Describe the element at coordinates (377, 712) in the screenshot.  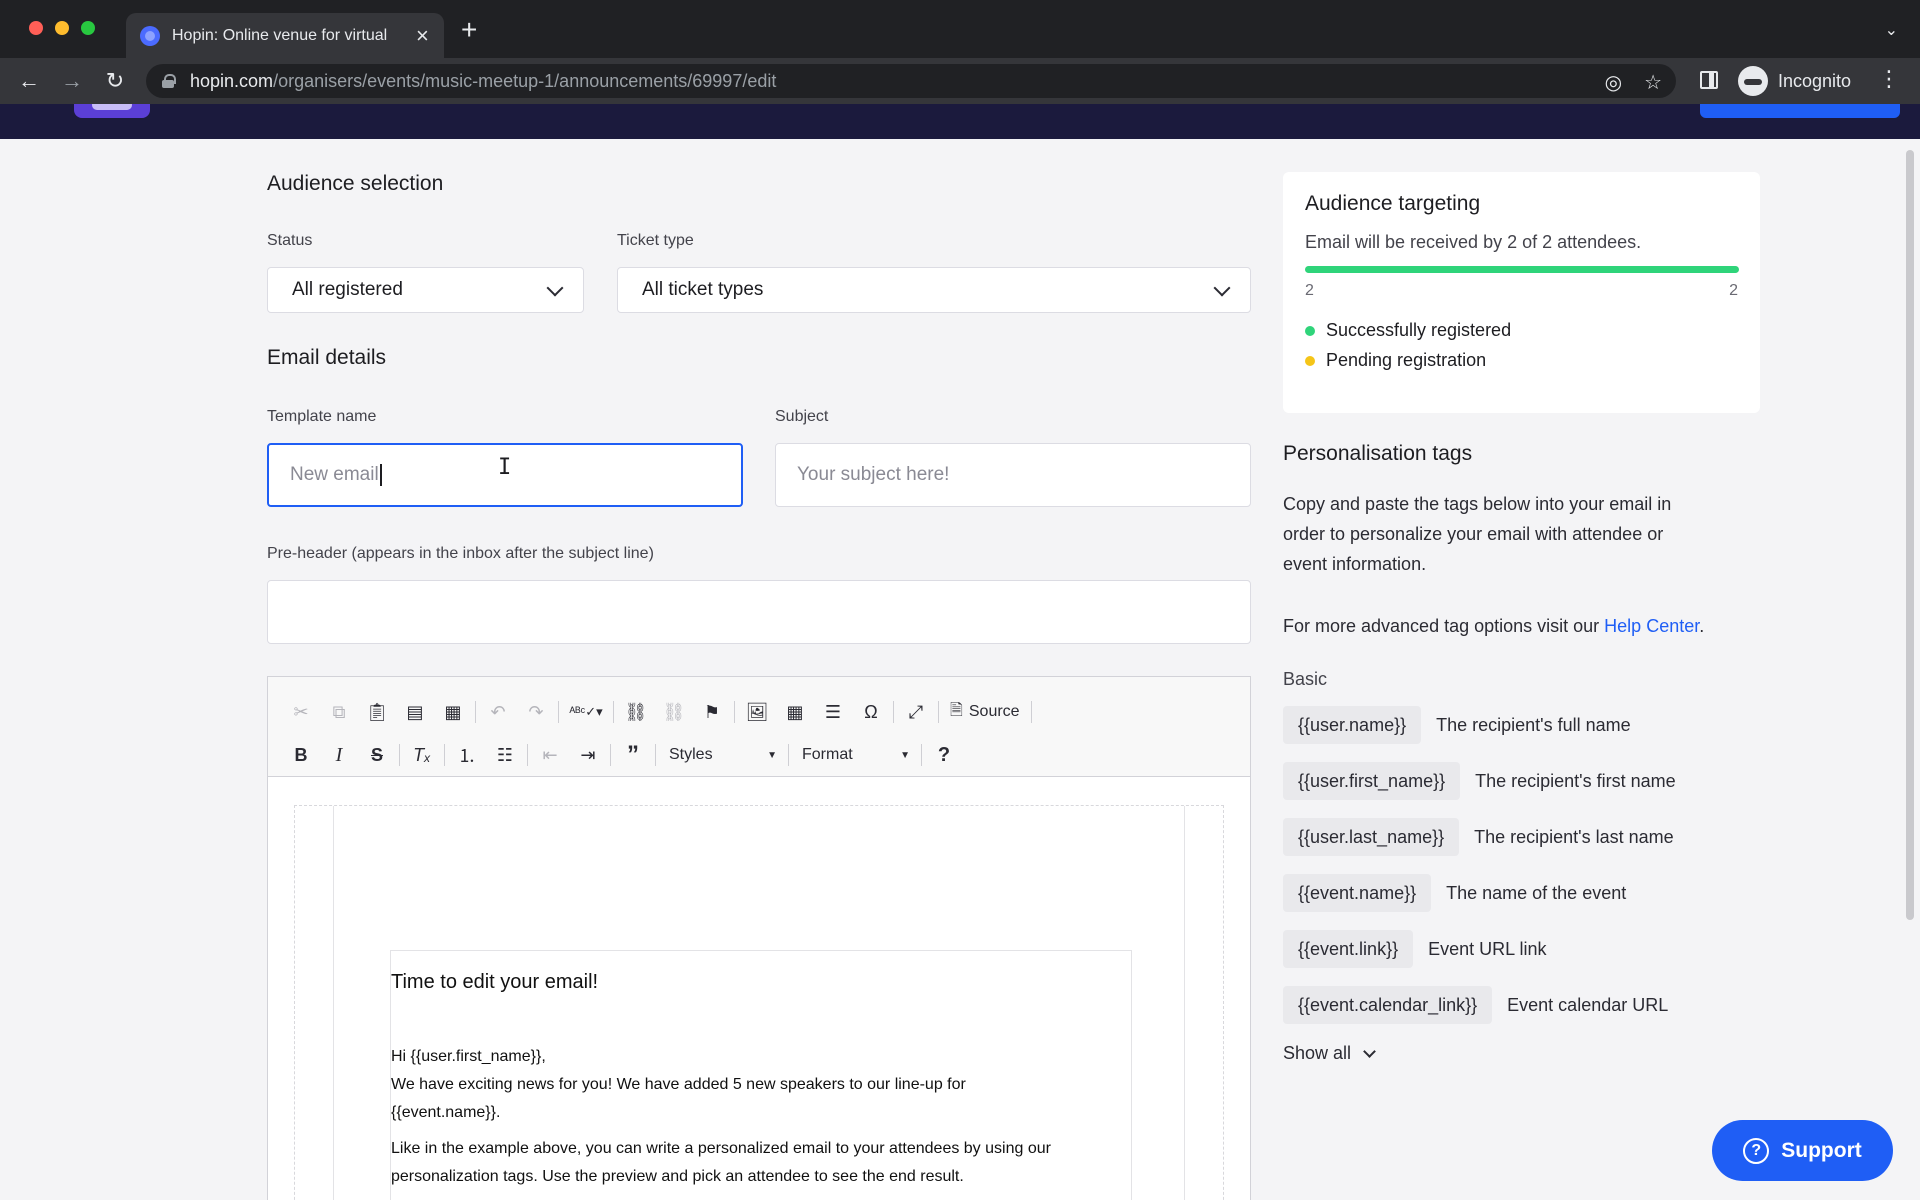
I see `paste-icon: 📋︎` at that location.